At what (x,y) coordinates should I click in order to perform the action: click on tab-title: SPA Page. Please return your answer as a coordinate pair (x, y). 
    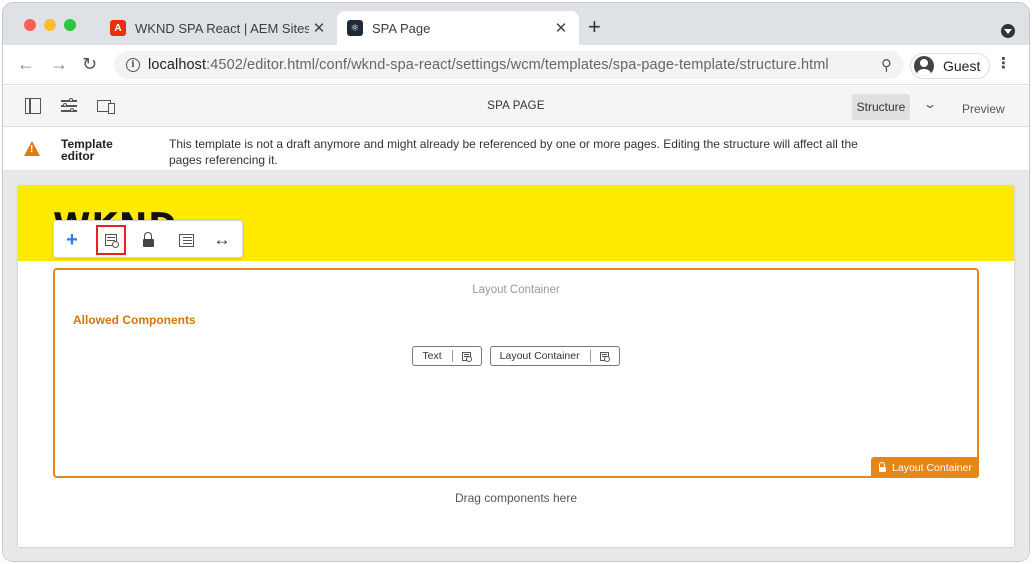
    Looking at the image, I should click on (401, 28).